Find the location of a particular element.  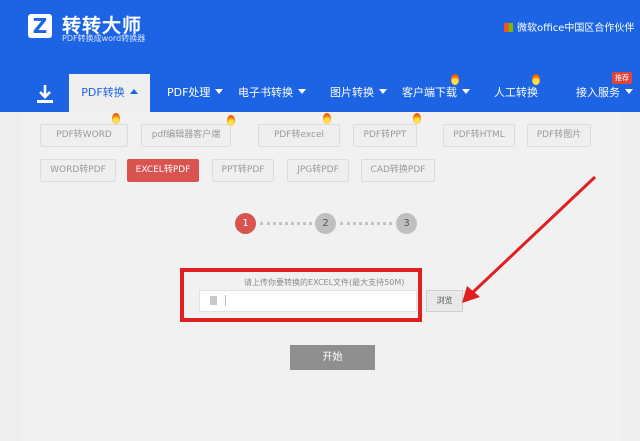

start-button: 开始 is located at coordinates (332, 357).